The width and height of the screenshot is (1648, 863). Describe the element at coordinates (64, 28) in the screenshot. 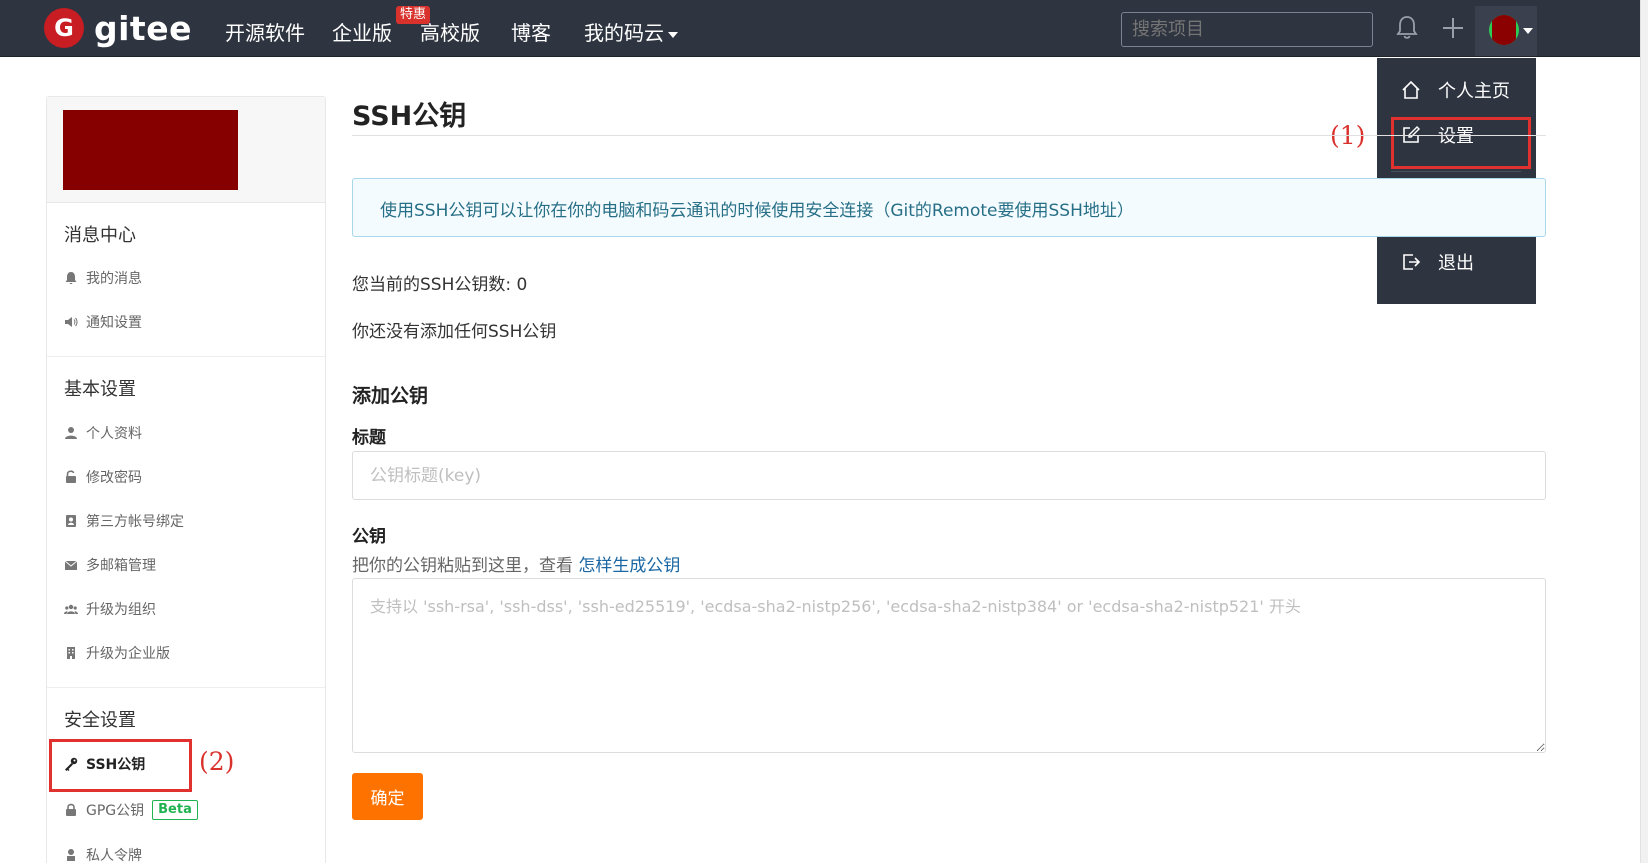

I see `gitee-logo-mark: G` at that location.